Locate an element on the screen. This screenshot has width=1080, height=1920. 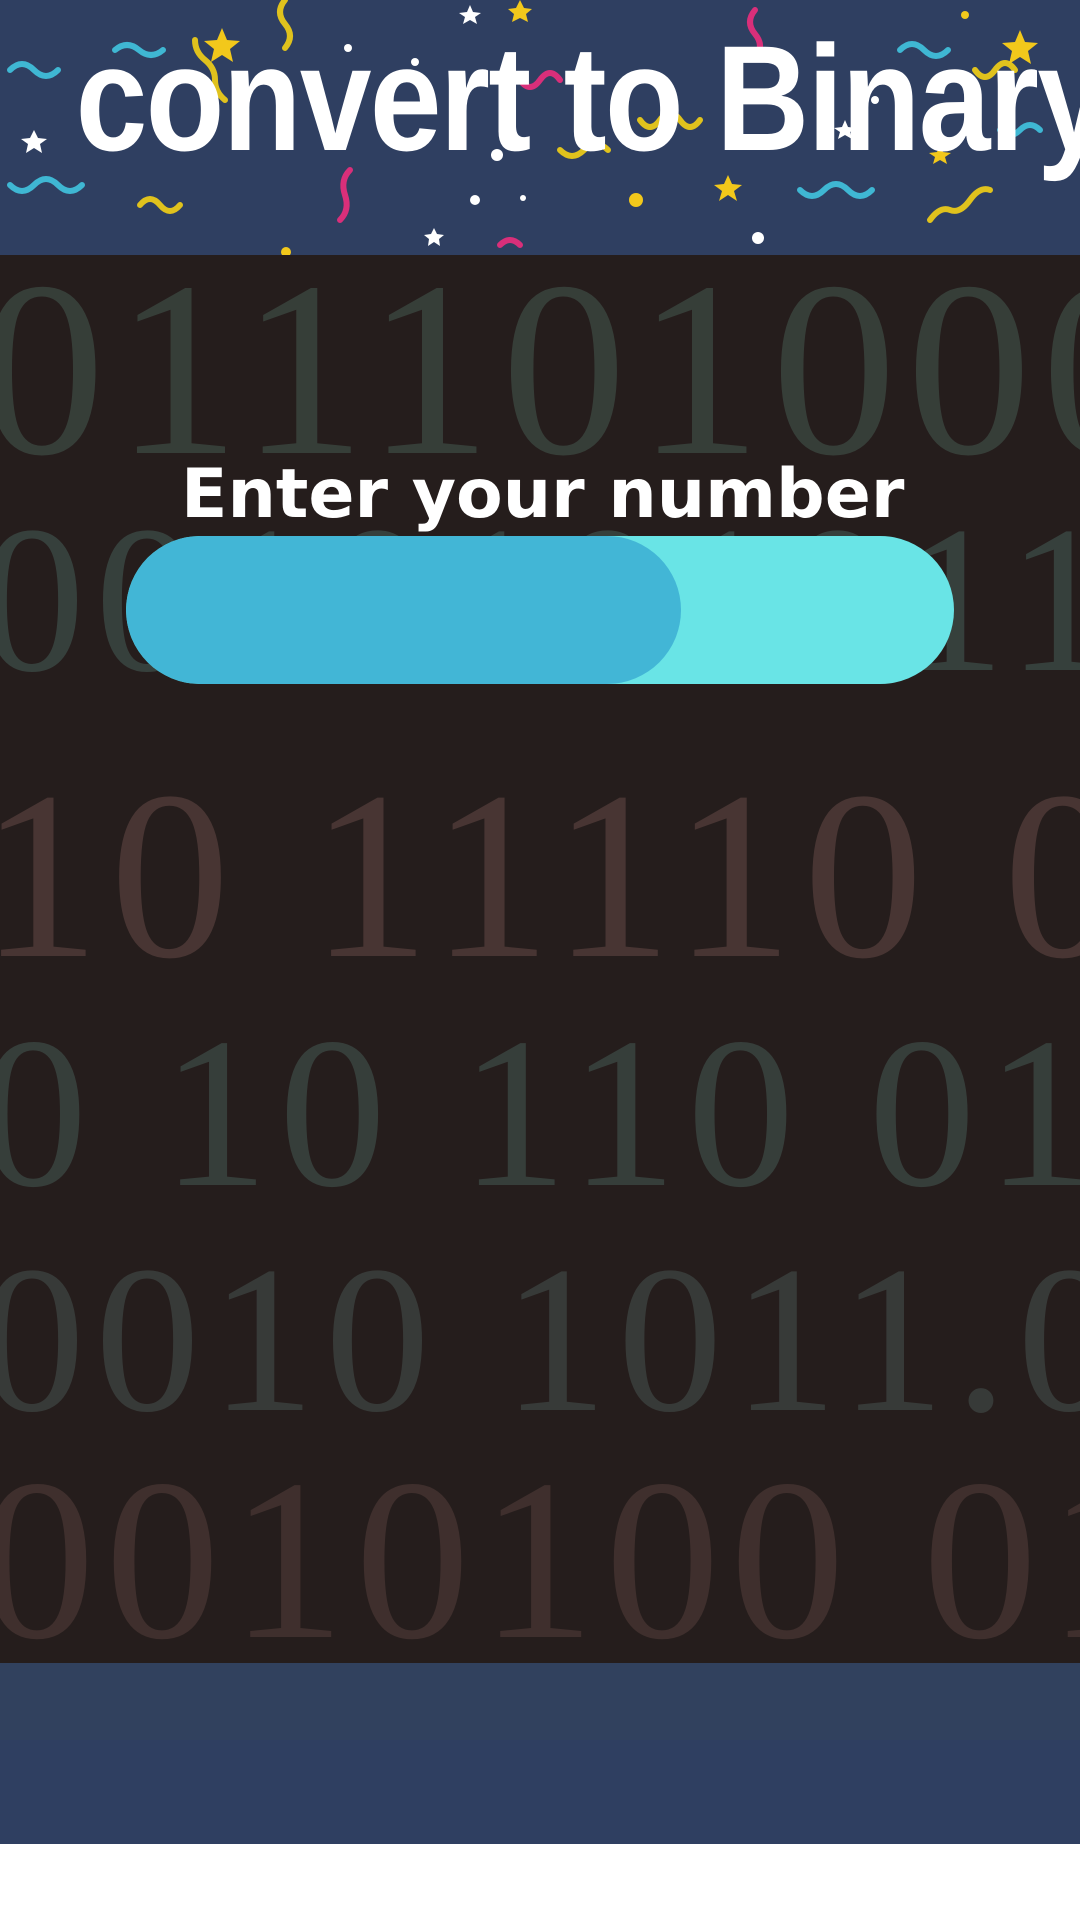
tint-band is located at coordinates (540, 1701).